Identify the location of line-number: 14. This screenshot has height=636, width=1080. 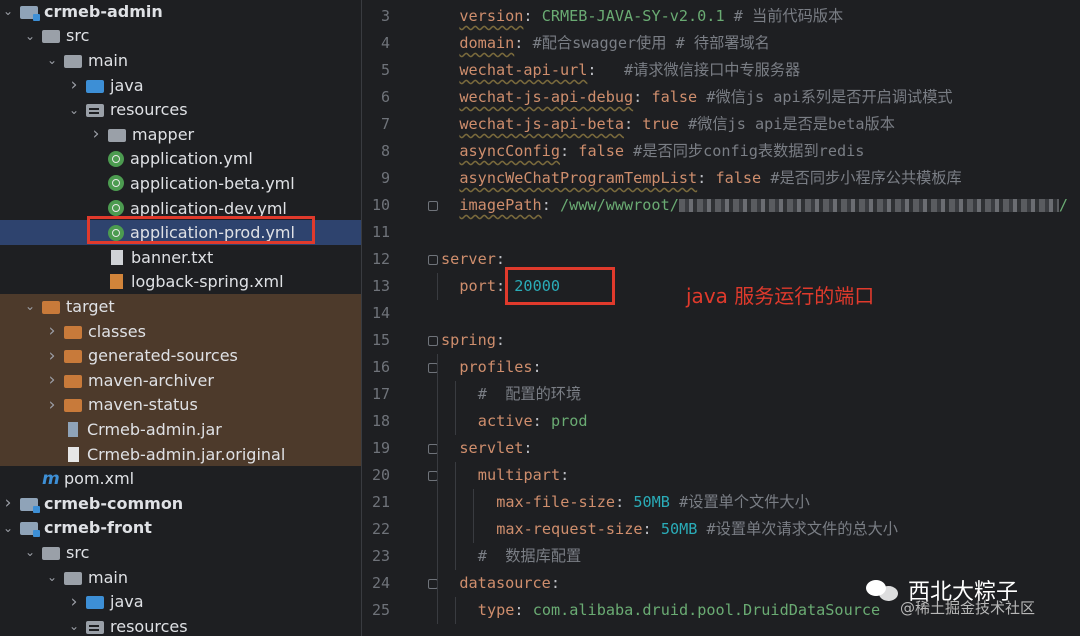
(380, 313).